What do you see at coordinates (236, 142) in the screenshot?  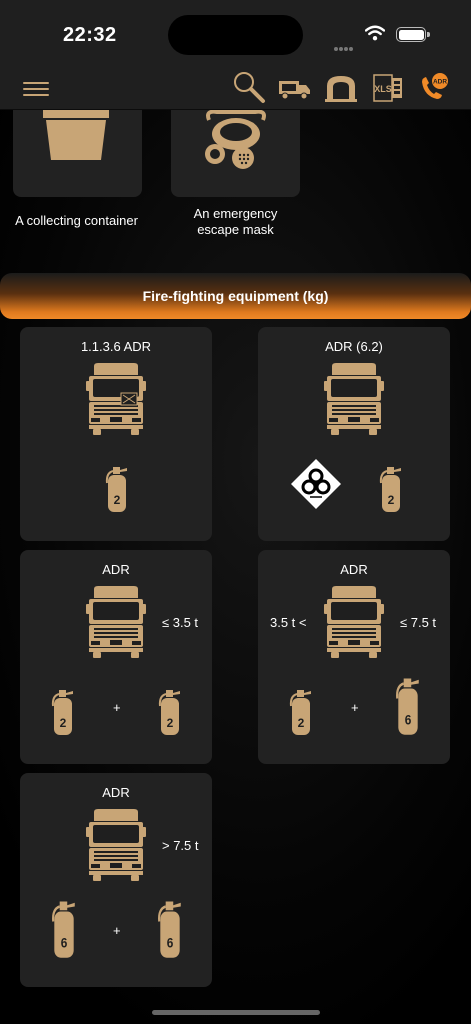 I see `mask-icon` at bounding box center [236, 142].